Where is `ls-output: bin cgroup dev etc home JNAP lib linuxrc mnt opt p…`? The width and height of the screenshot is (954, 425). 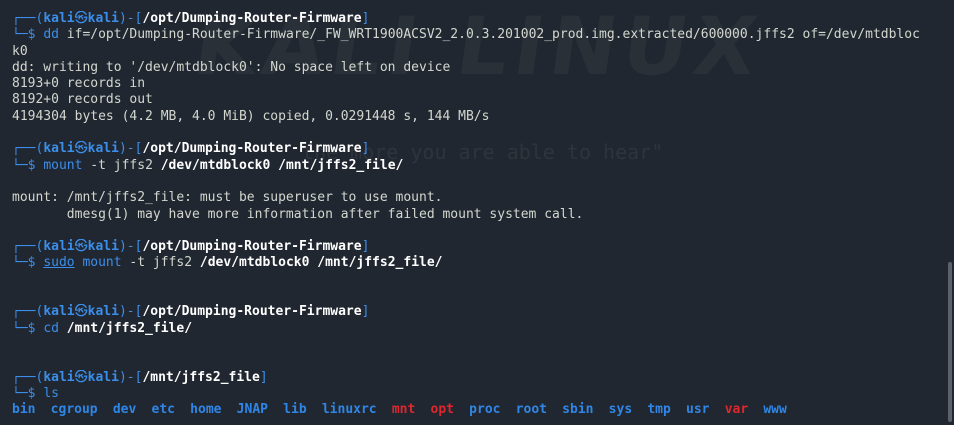
ls-output: bin cgroup dev etc home JNAP lib linuxrc mnt opt p… is located at coordinates (477, 410).